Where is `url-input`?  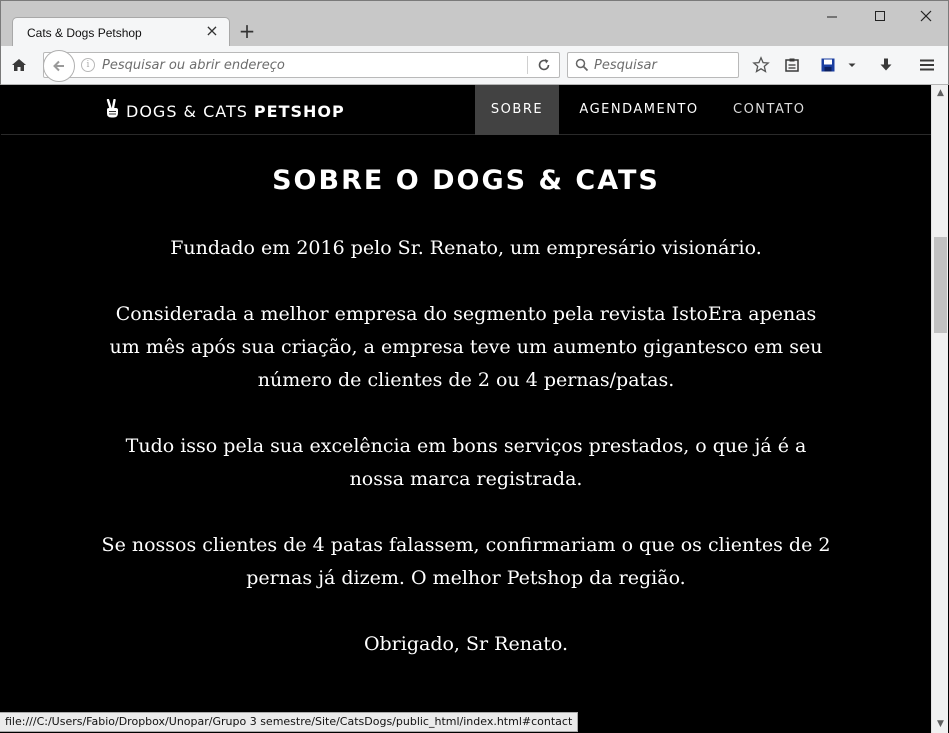 url-input is located at coordinates (307, 65).